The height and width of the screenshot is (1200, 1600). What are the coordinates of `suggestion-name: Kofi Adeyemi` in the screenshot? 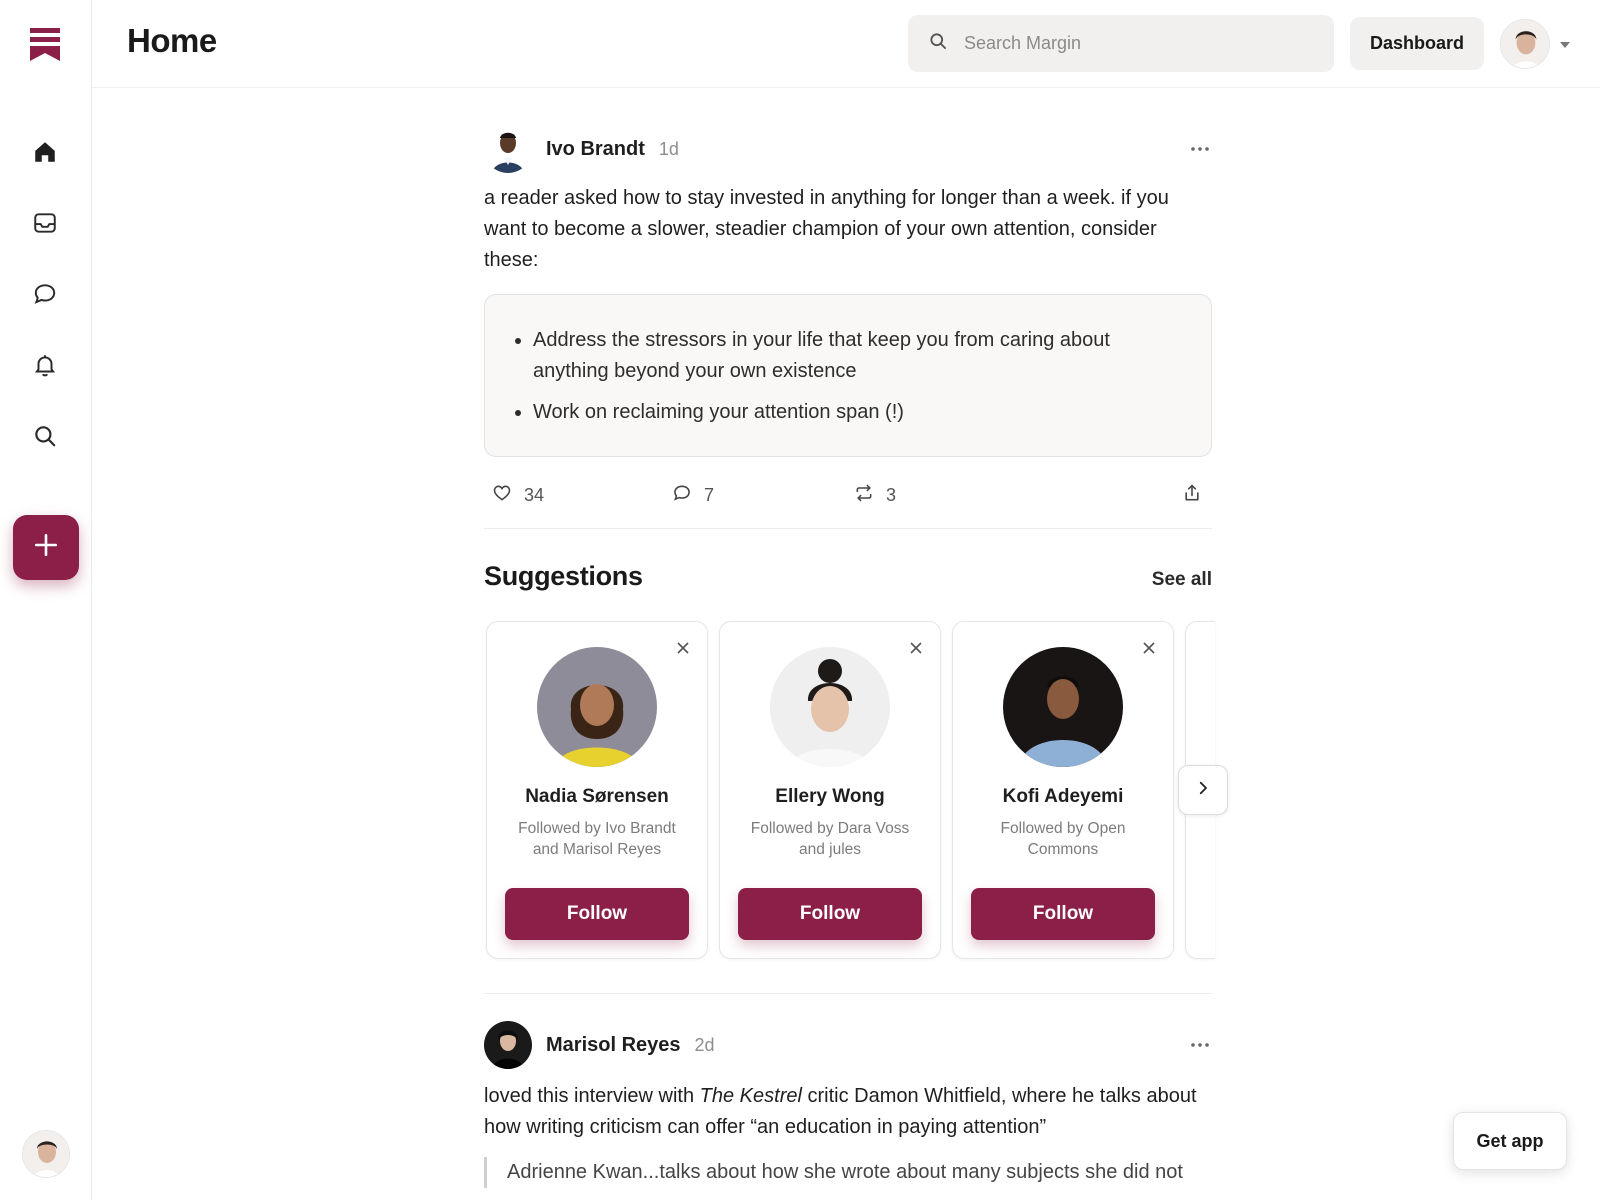 It's located at (1063, 797).